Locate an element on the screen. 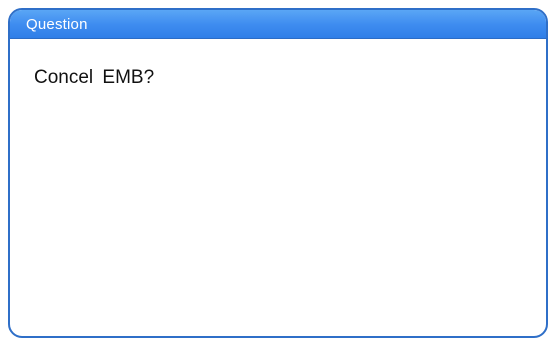 This screenshot has height=342, width=555. dialog-titlebar: Question is located at coordinates (278, 24).